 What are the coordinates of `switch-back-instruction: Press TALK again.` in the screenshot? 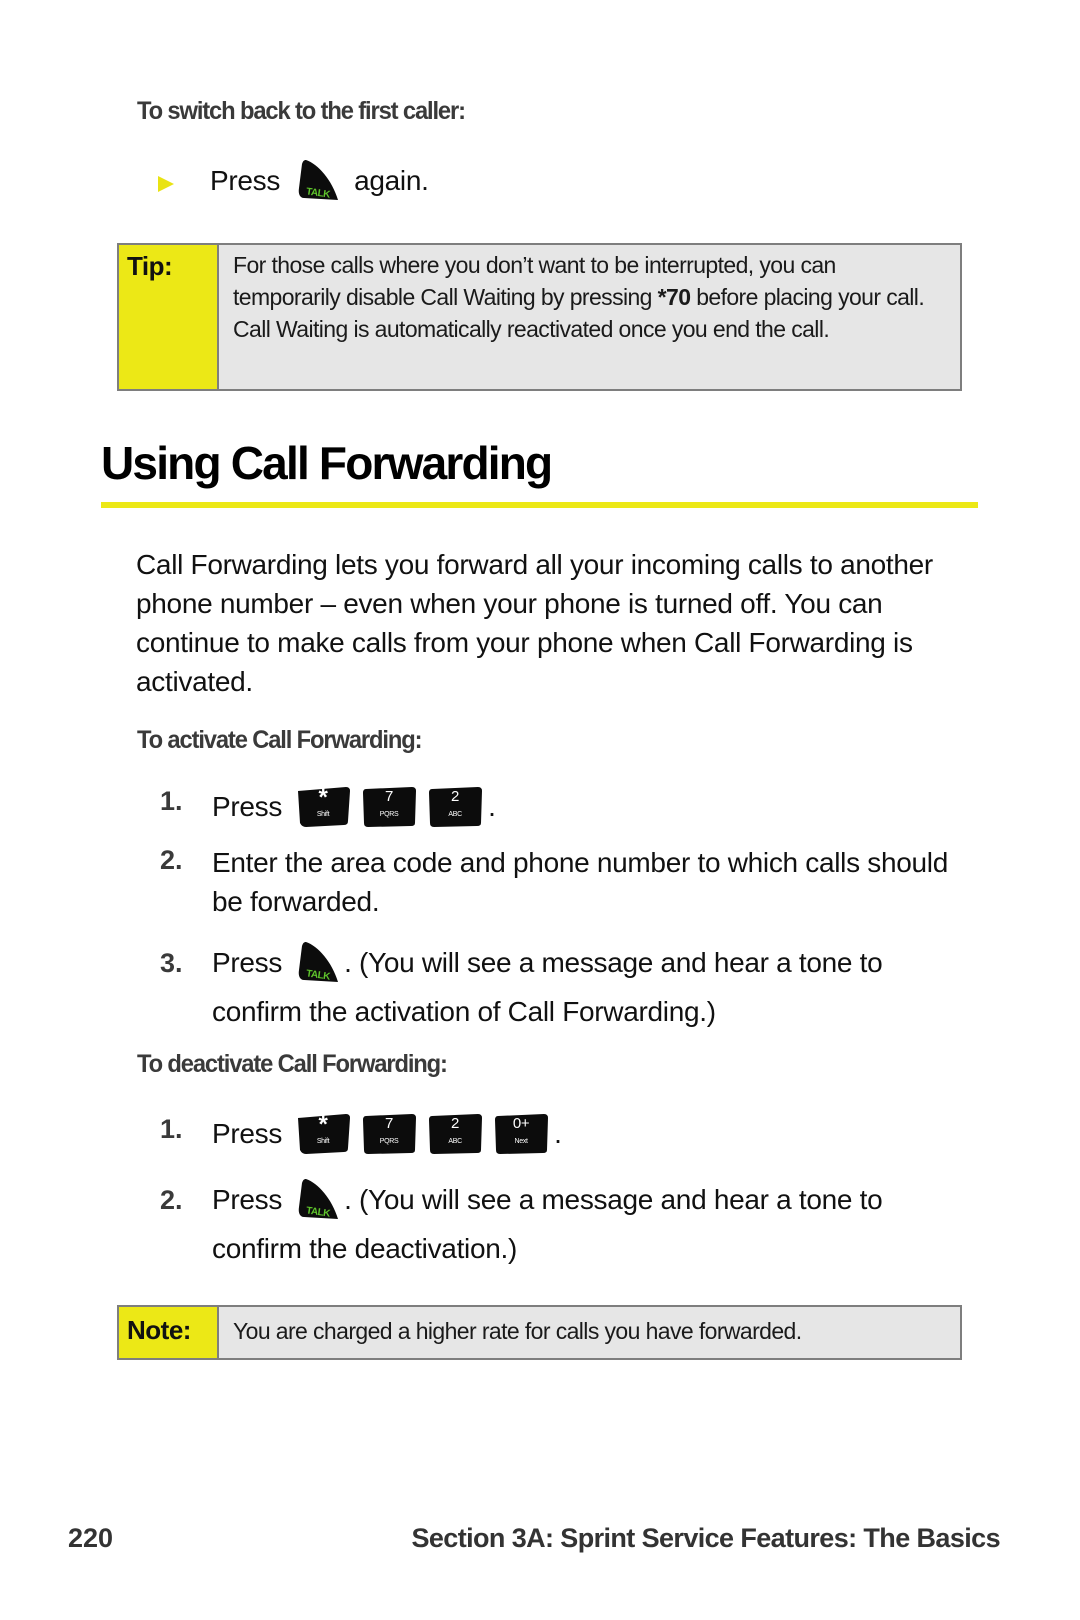 It's located at (319, 180).